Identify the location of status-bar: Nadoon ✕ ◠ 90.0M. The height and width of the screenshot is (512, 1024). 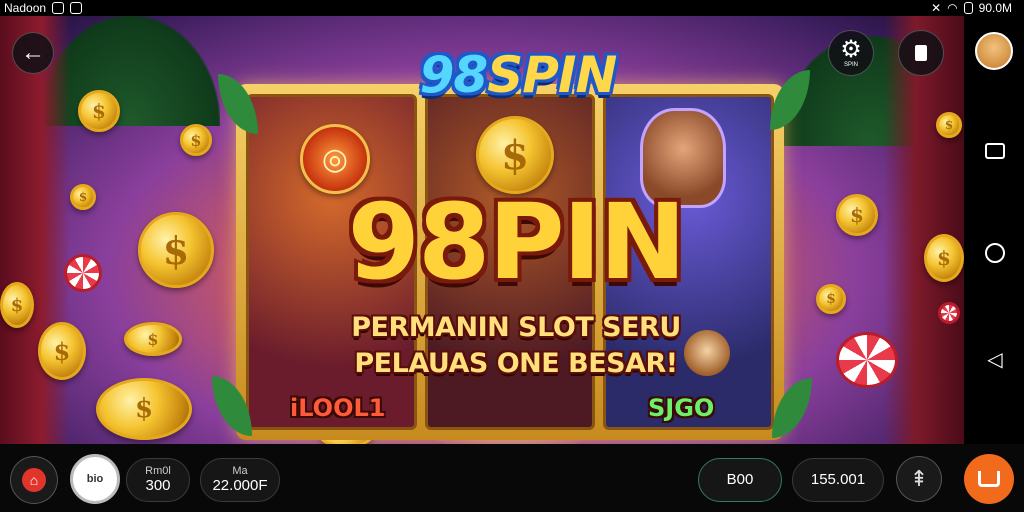
(512, 8).